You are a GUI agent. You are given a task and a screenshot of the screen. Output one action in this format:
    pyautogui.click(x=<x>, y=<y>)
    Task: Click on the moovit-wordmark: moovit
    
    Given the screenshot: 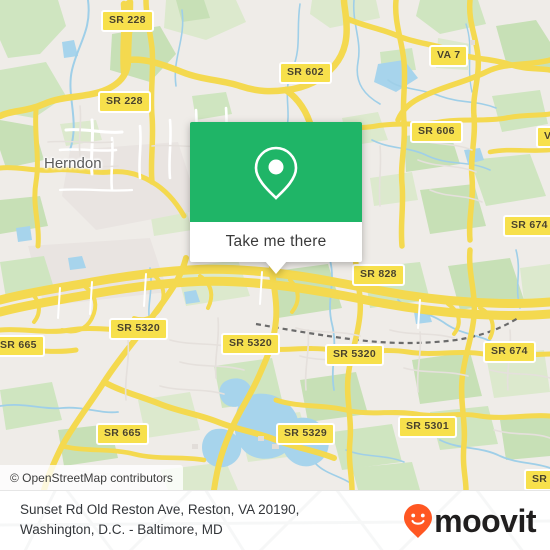 What is the action you would take?
    pyautogui.click(x=485, y=521)
    